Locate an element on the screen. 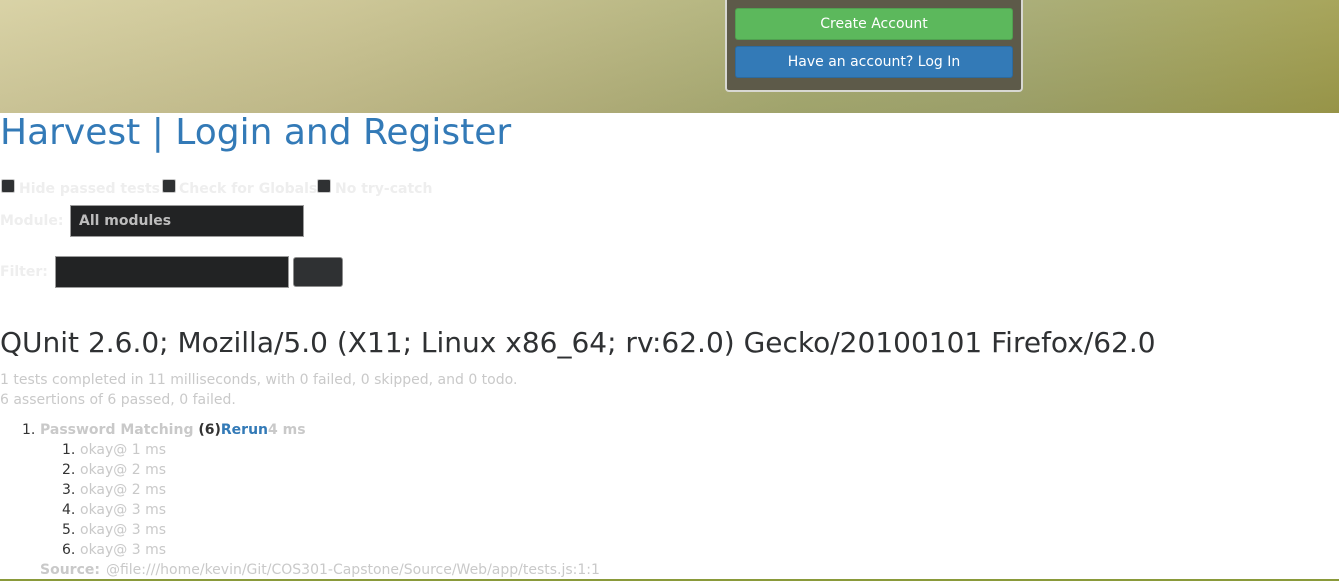 This screenshot has height=581, width=1339. filter-label: Filter: is located at coordinates (24, 272).